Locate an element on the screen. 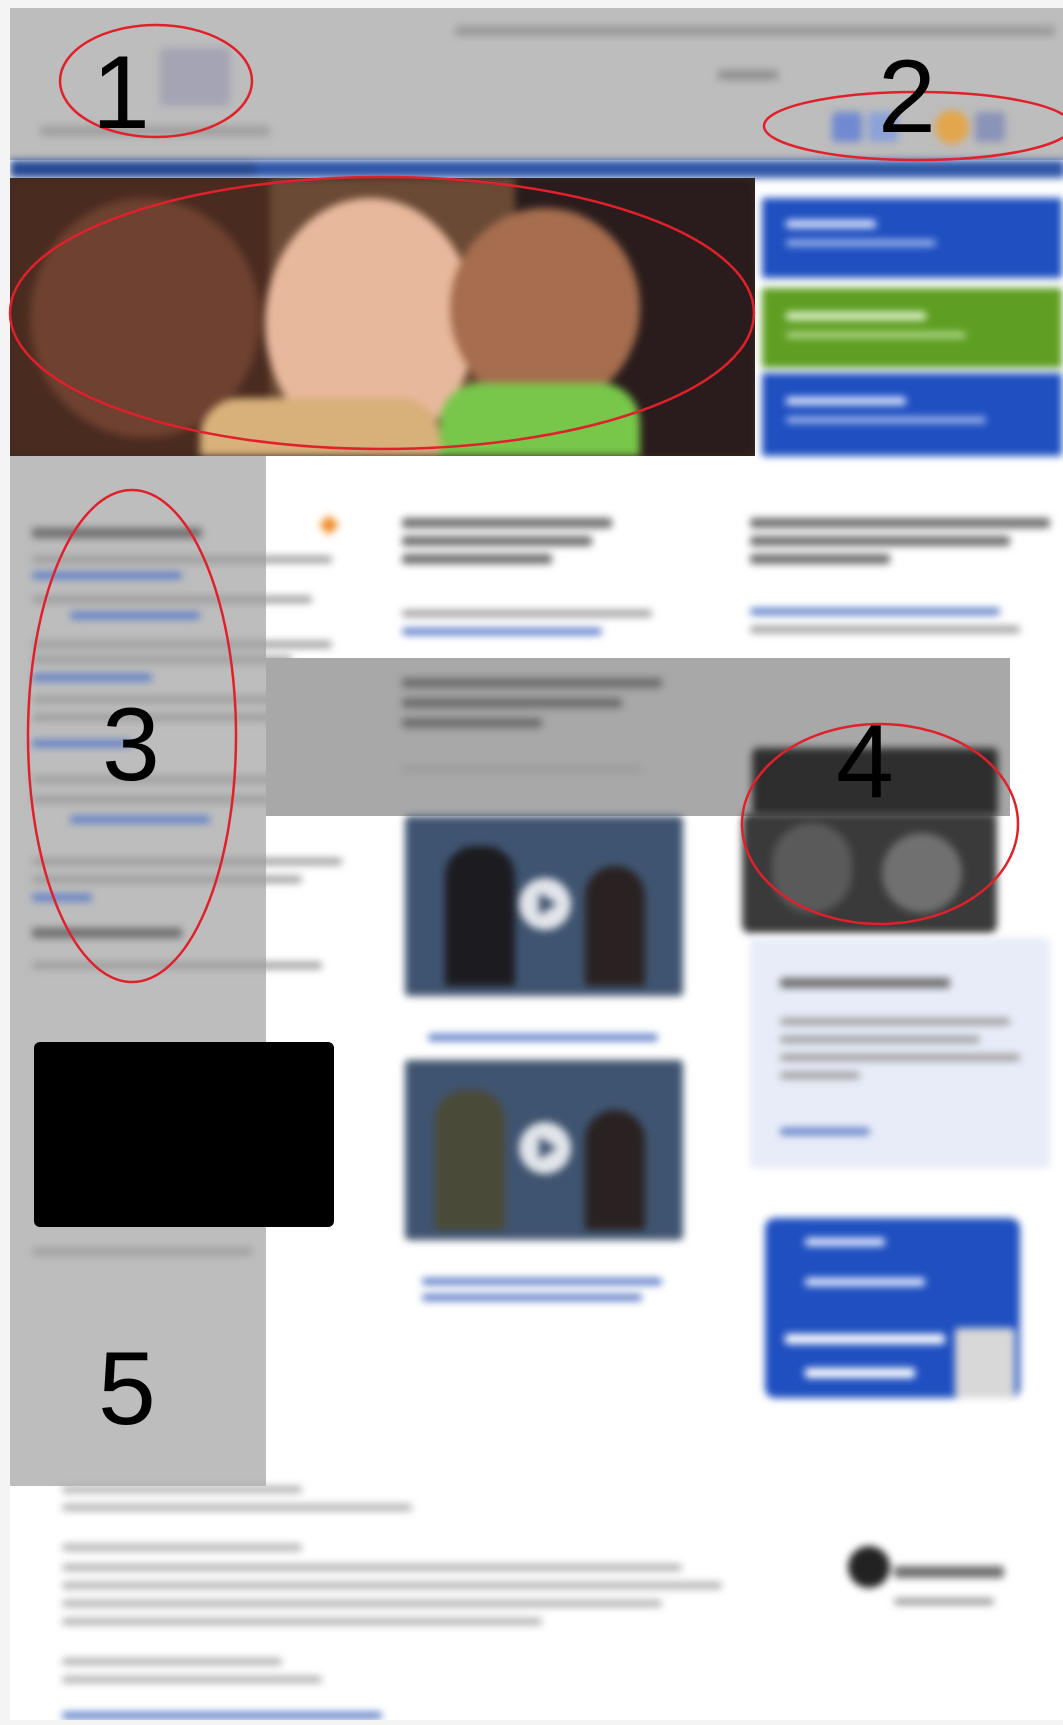  footer-logo is located at coordinates (869, 1567).